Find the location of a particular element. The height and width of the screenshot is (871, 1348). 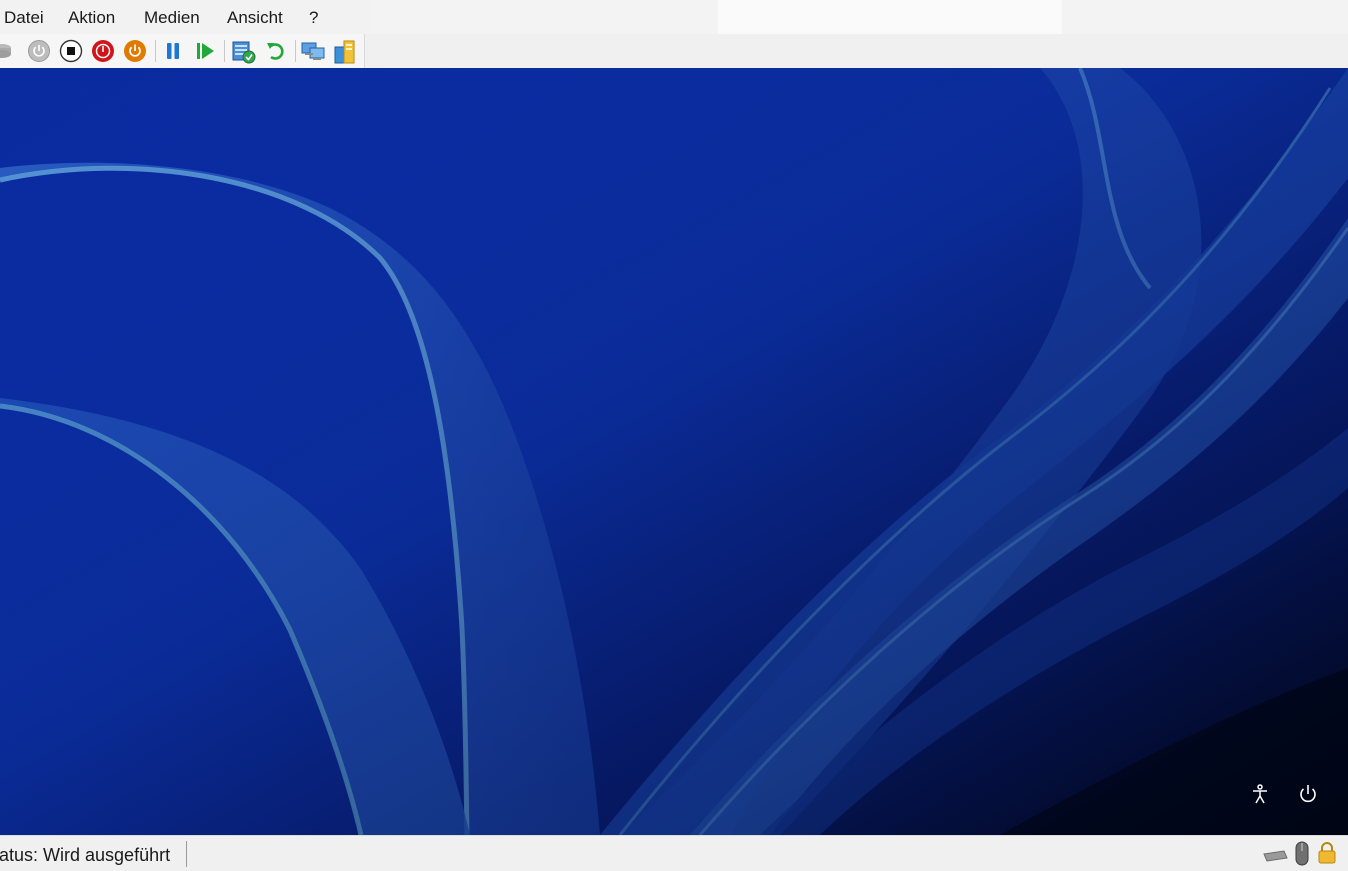

shut-down-button is located at coordinates (103, 51).